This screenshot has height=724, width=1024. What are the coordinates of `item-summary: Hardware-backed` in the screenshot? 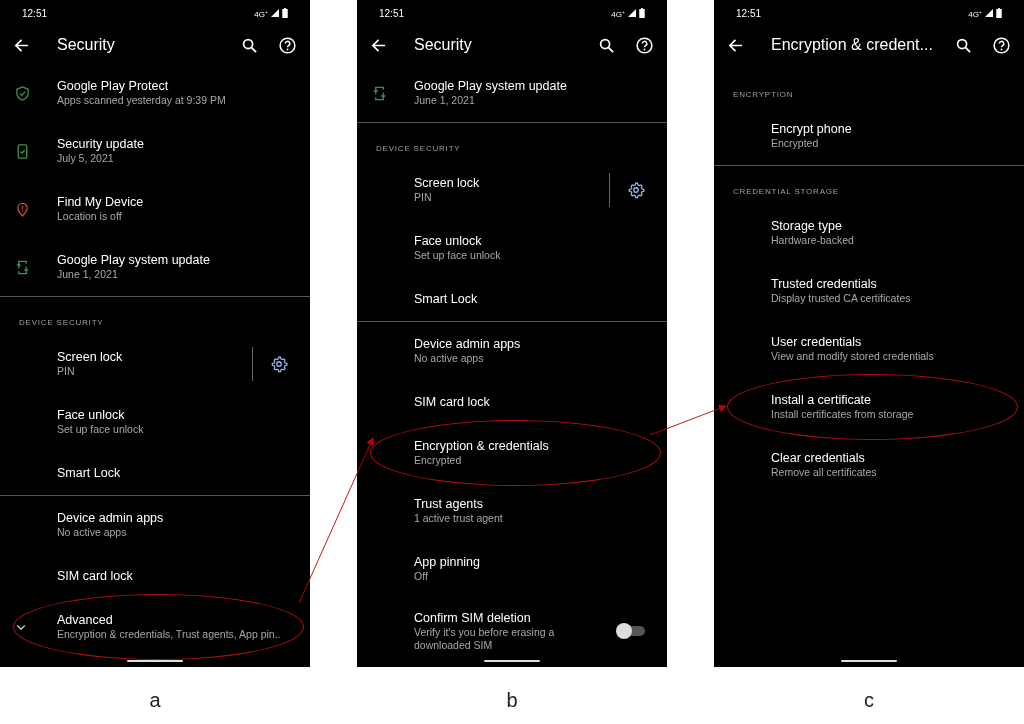 It's located at (813, 241).